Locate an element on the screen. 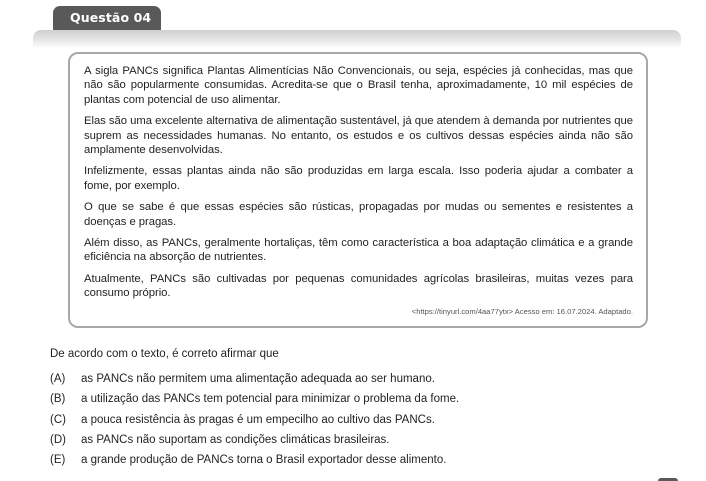 This screenshot has width=706, height=481. option-letter: (A) is located at coordinates (58, 379).